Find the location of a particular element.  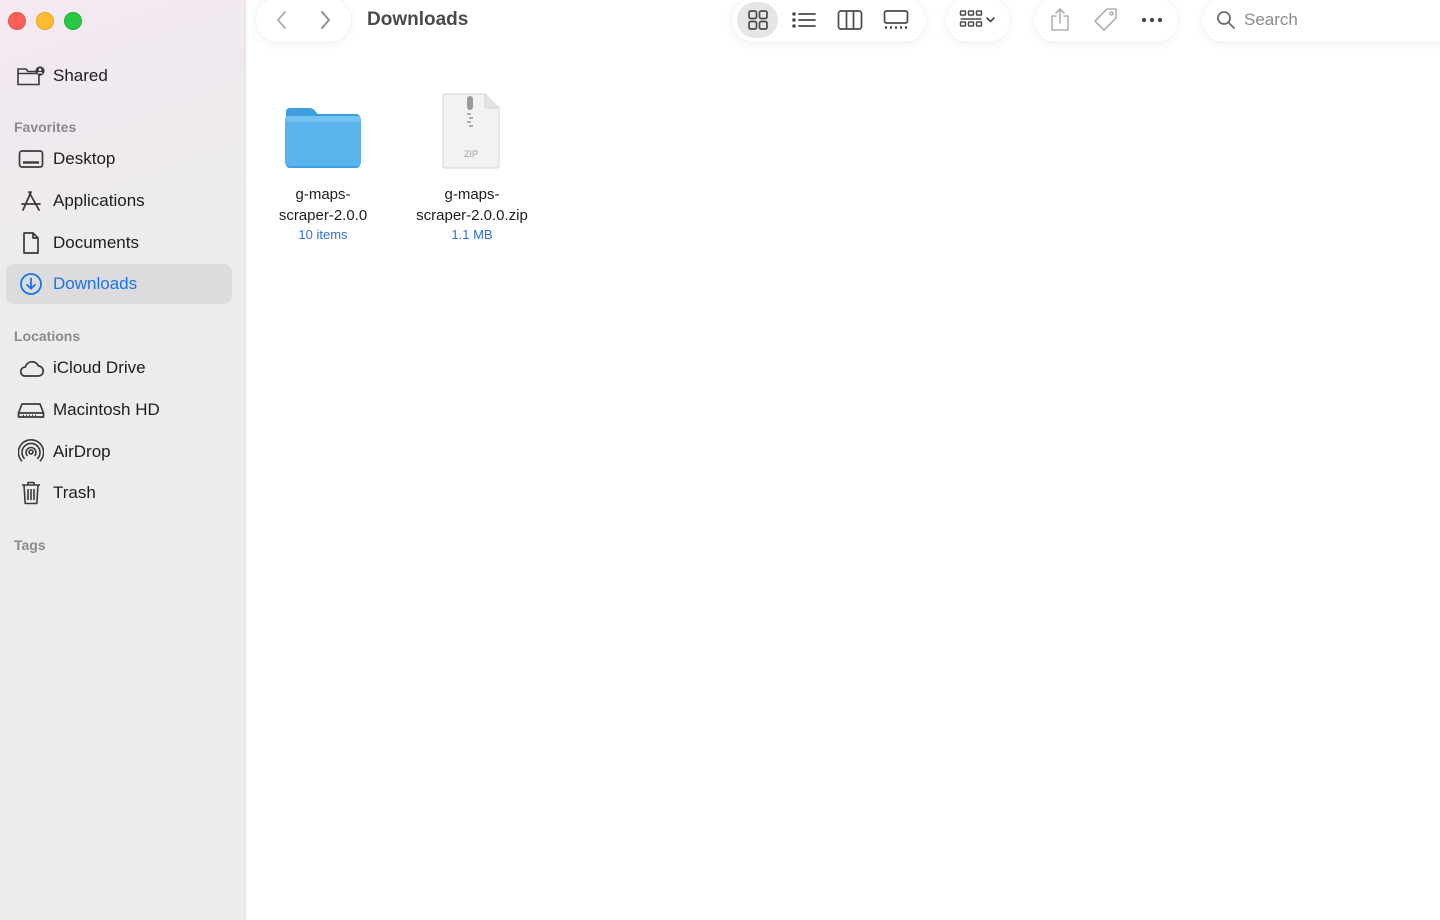

search-placeholder: Search is located at coordinates (1271, 19).